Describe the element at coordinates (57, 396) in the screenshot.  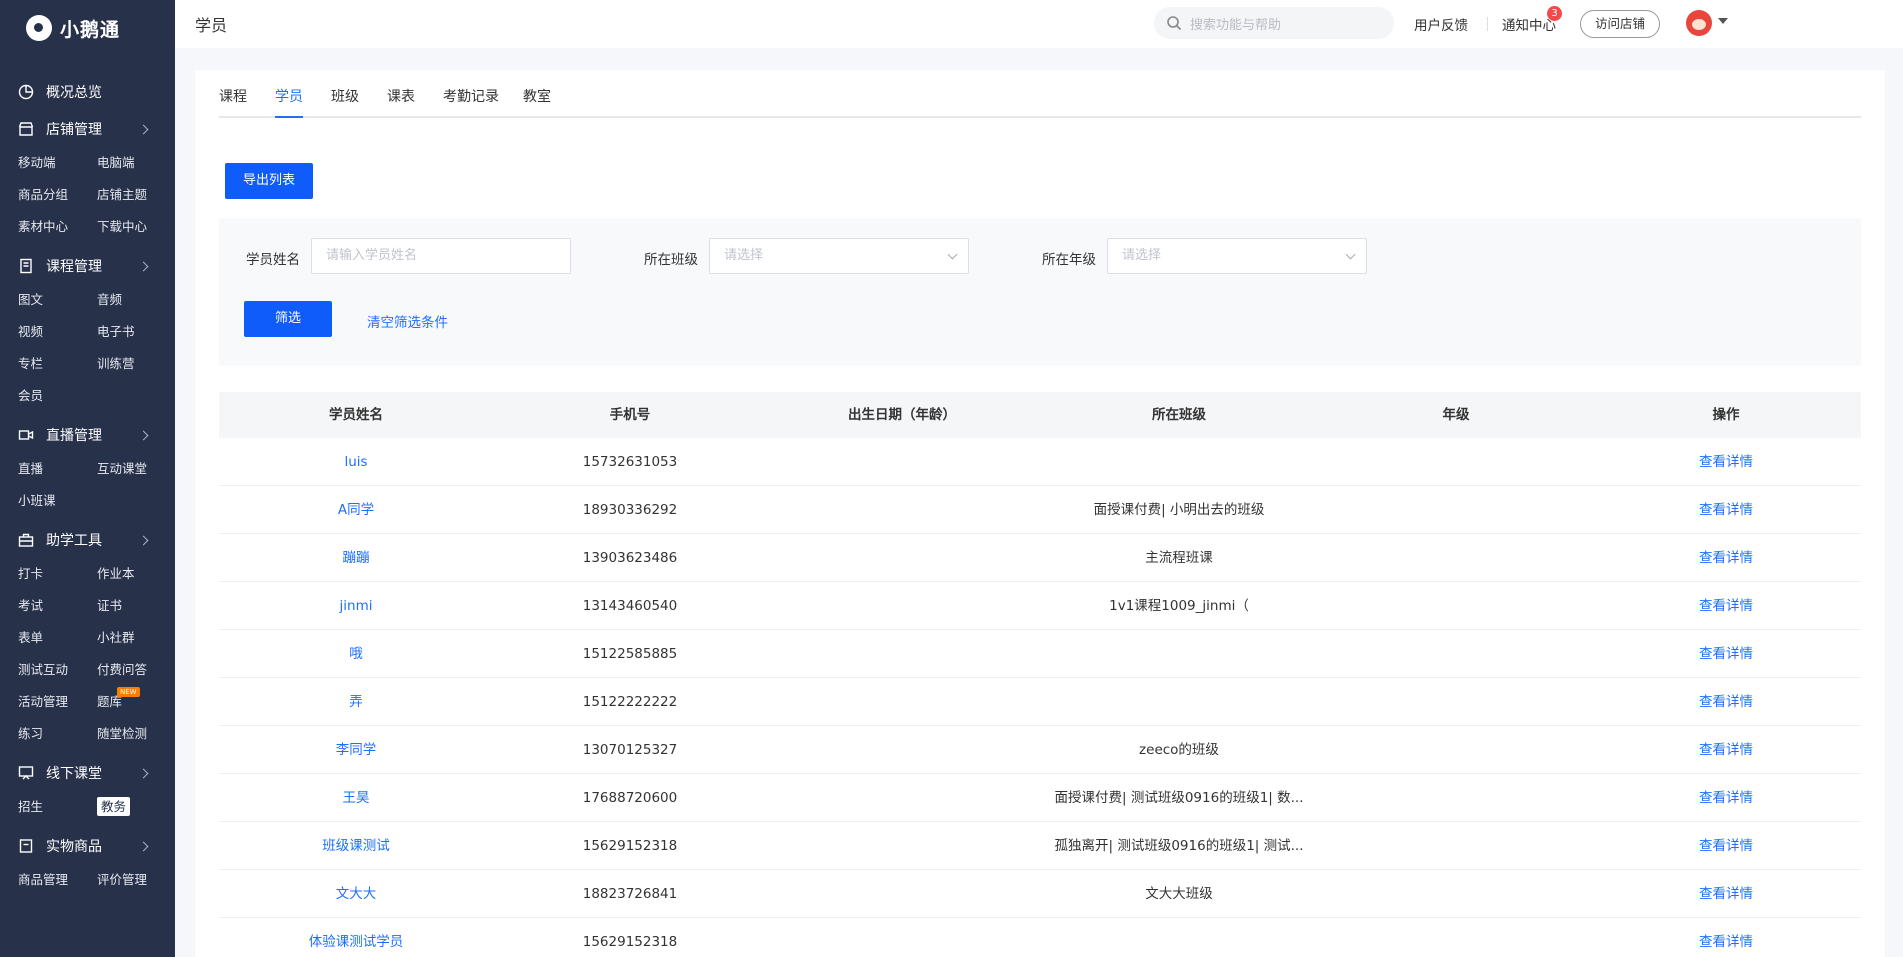
I see `sidebar-item: 会员` at that location.